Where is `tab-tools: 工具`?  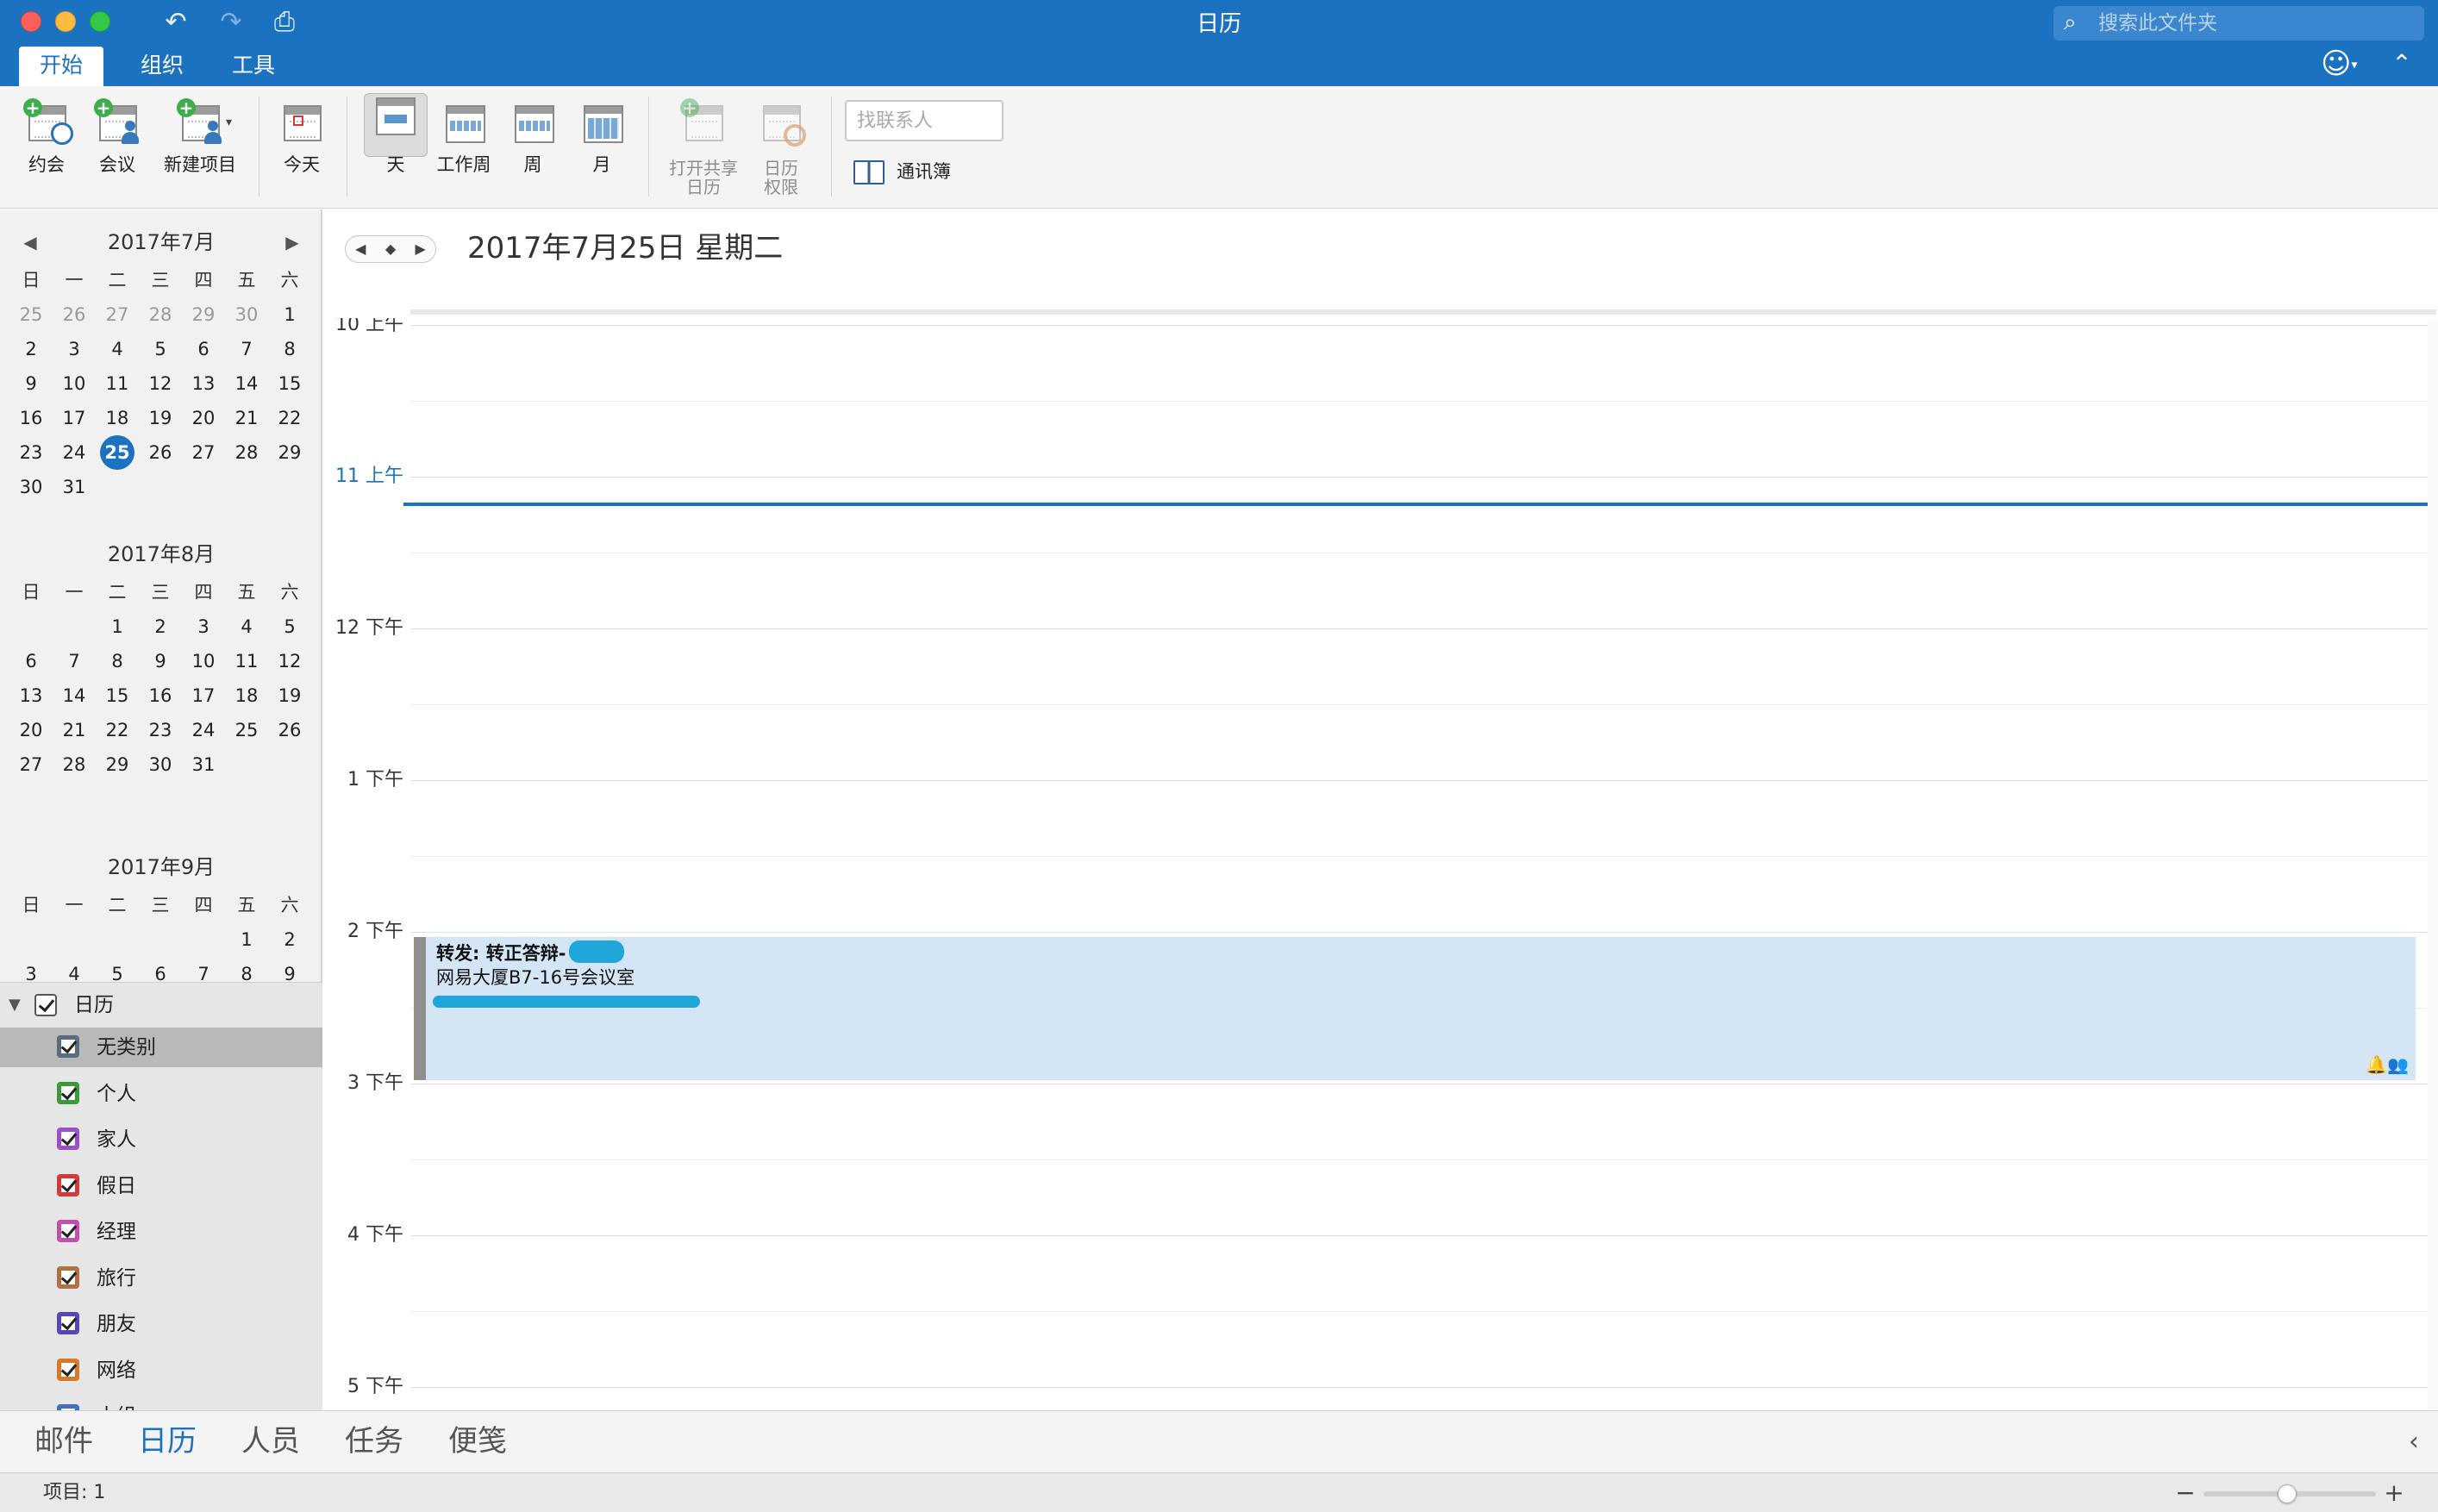 tab-tools: 工具 is located at coordinates (254, 65).